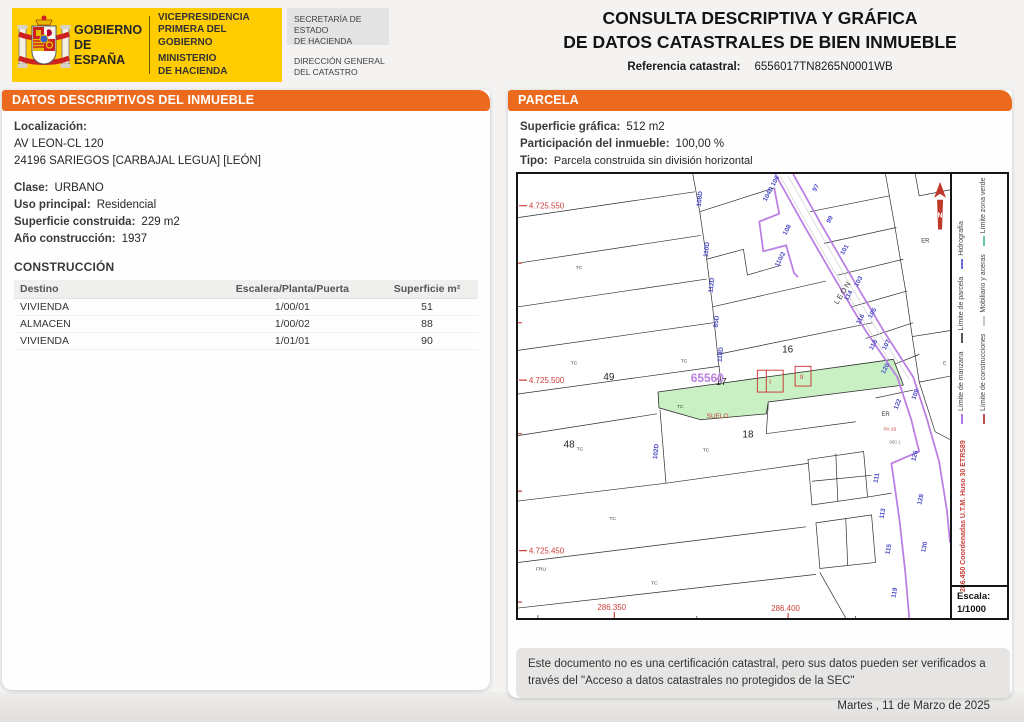  I want to click on house-number: 130, so click(924, 547).